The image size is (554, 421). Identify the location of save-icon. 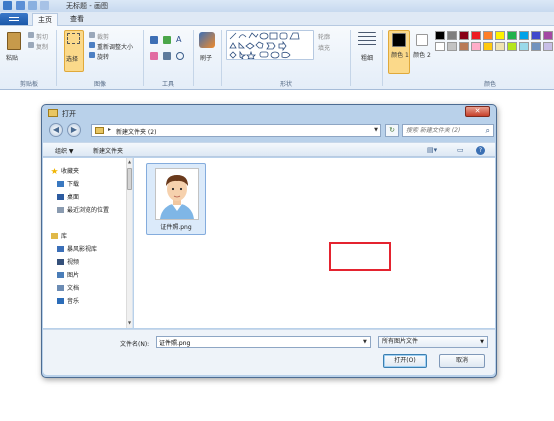
(20, 5).